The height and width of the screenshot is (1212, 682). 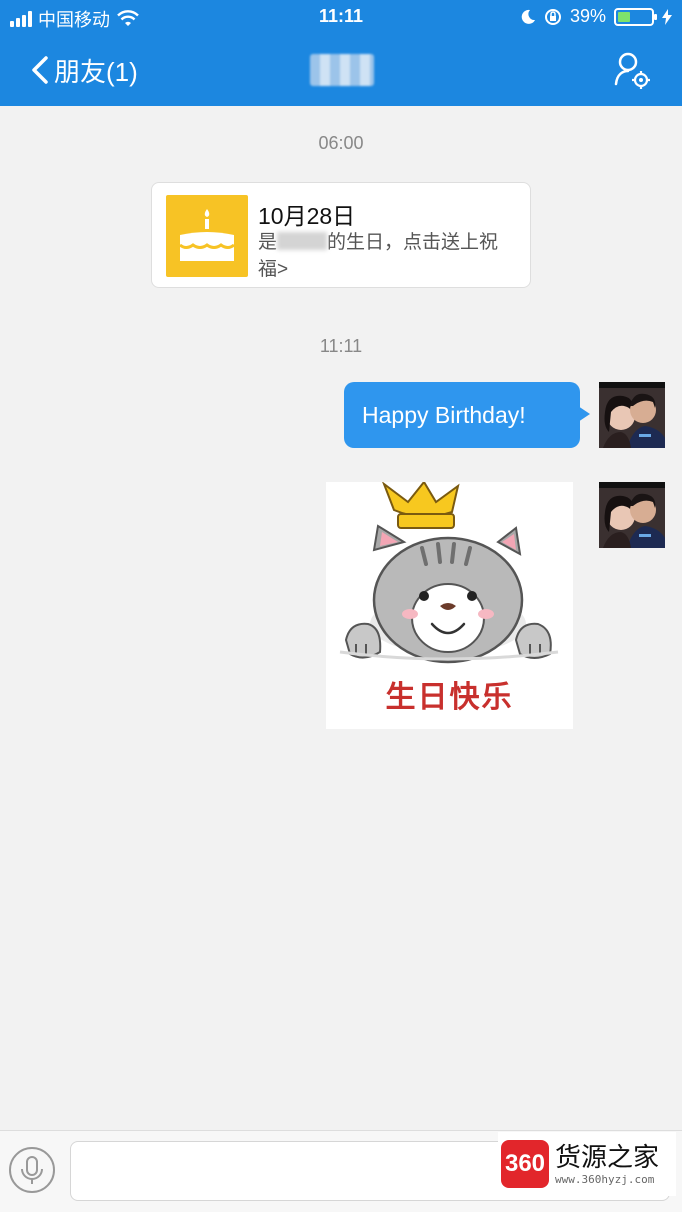 I want to click on outgoing-message-bubble: Happy Birthday!, so click(x=467, y=415).